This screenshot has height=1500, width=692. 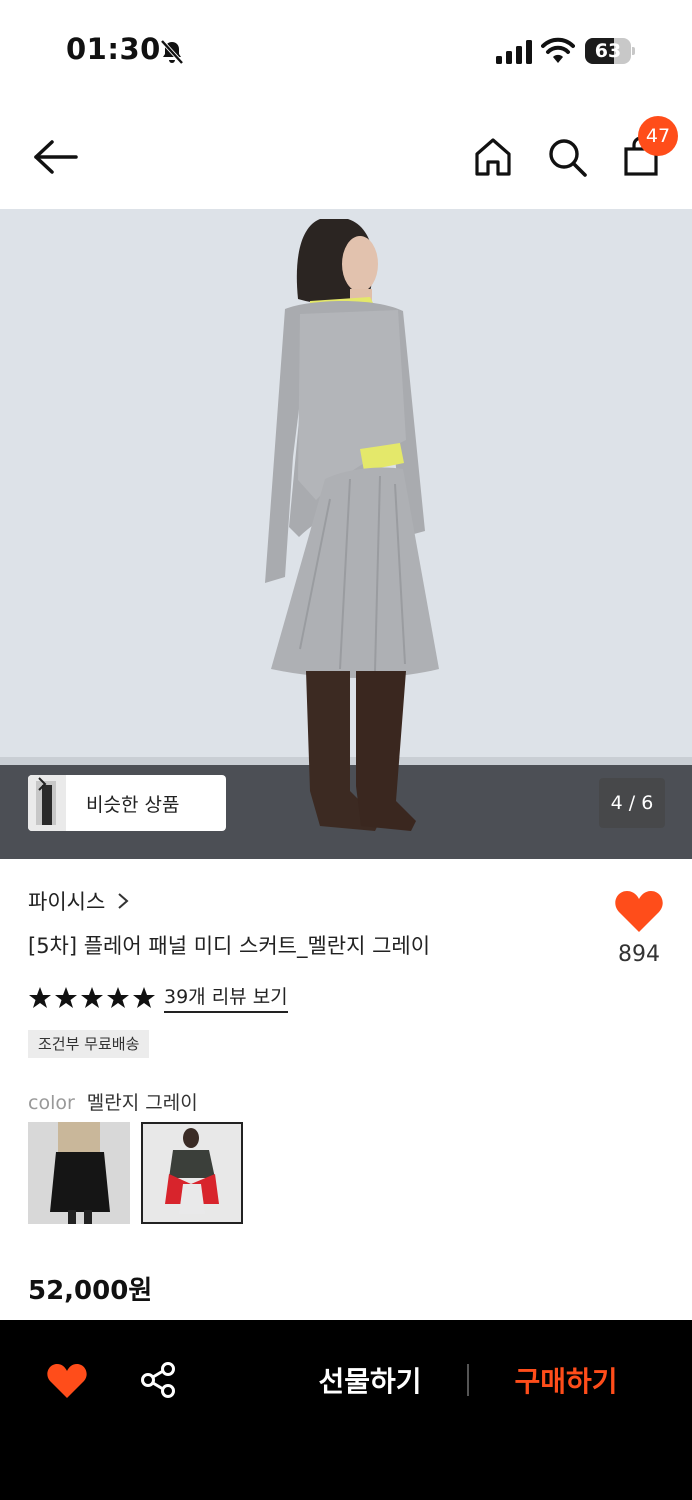 What do you see at coordinates (192, 1173) in the screenshot?
I see `color-swatch-melange-grey` at bounding box center [192, 1173].